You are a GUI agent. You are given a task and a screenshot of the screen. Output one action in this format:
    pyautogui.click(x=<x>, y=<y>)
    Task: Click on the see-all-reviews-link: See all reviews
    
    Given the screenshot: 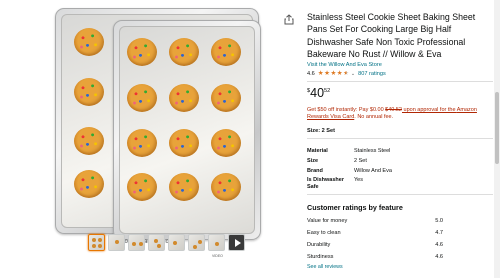 What is the action you would take?
    pyautogui.click(x=400, y=267)
    